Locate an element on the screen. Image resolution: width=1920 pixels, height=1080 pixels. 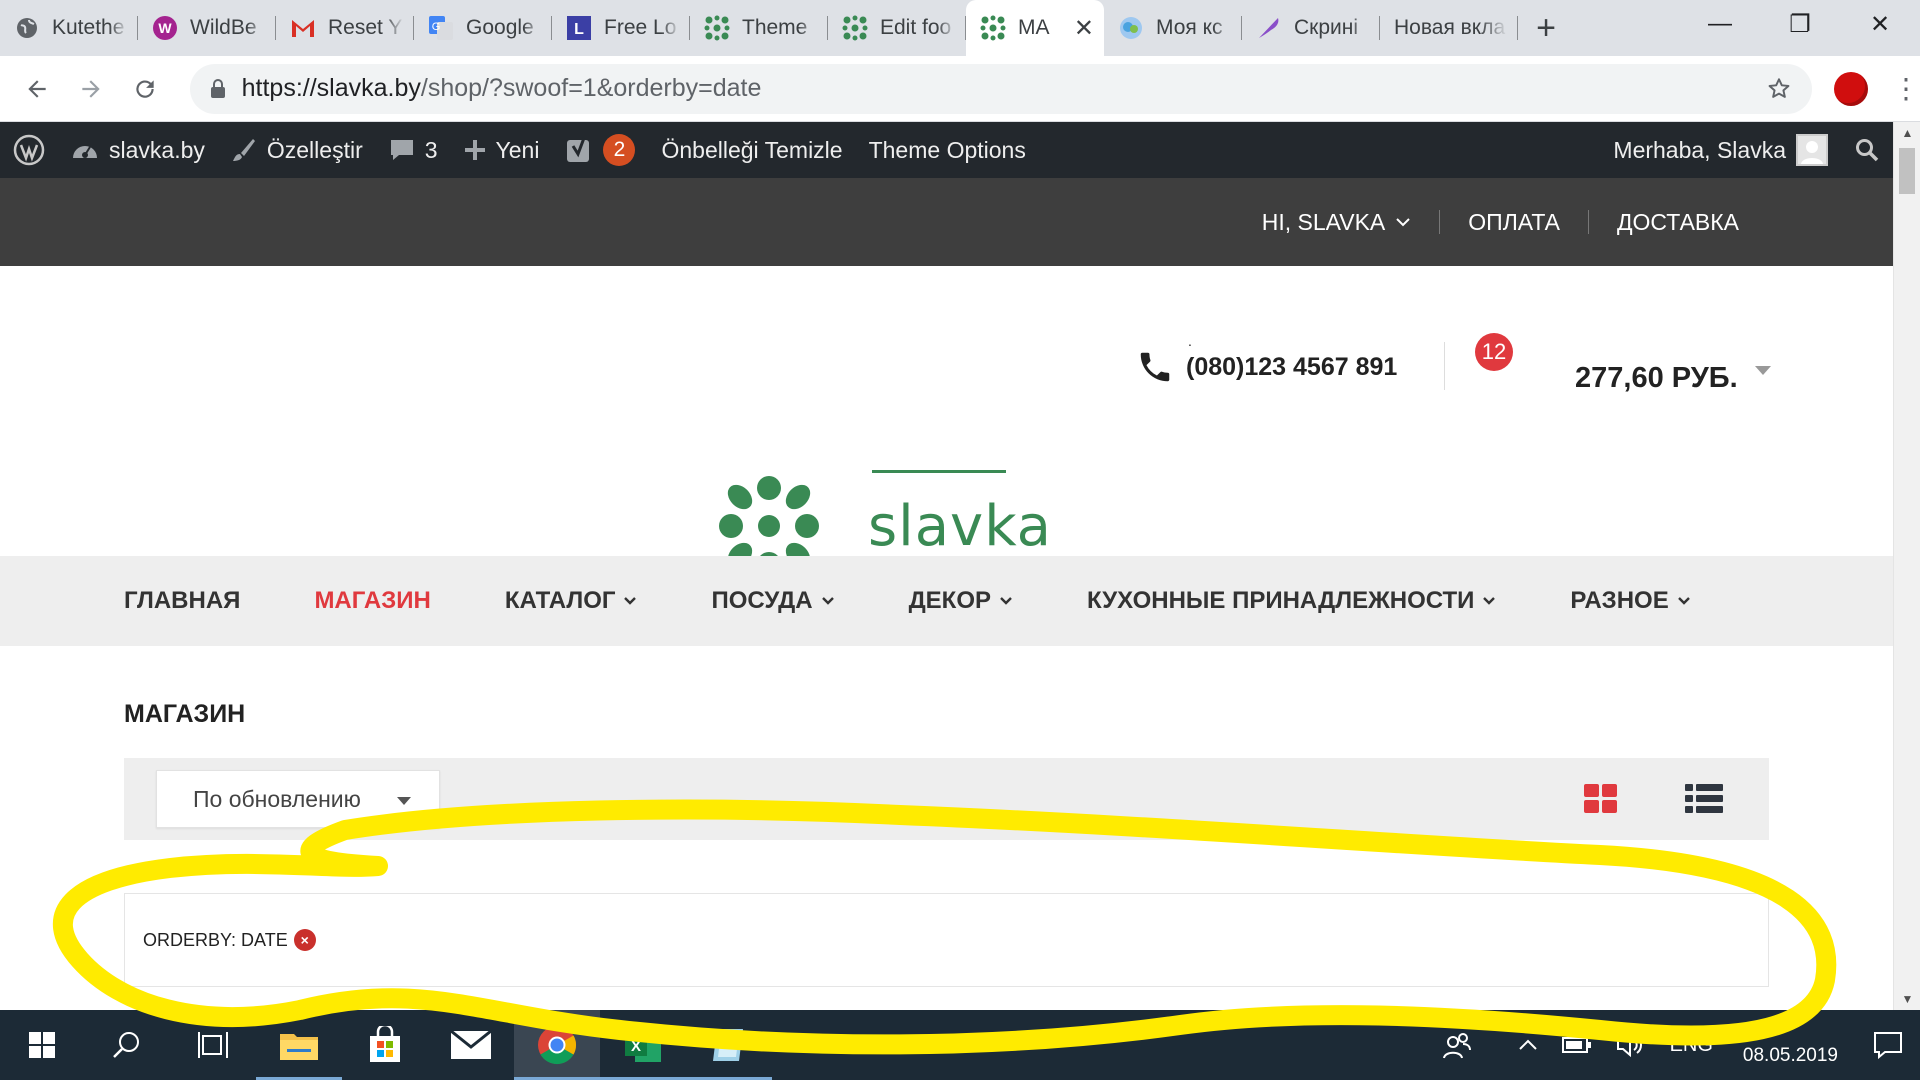
wildberries-icon: W is located at coordinates (165, 28).